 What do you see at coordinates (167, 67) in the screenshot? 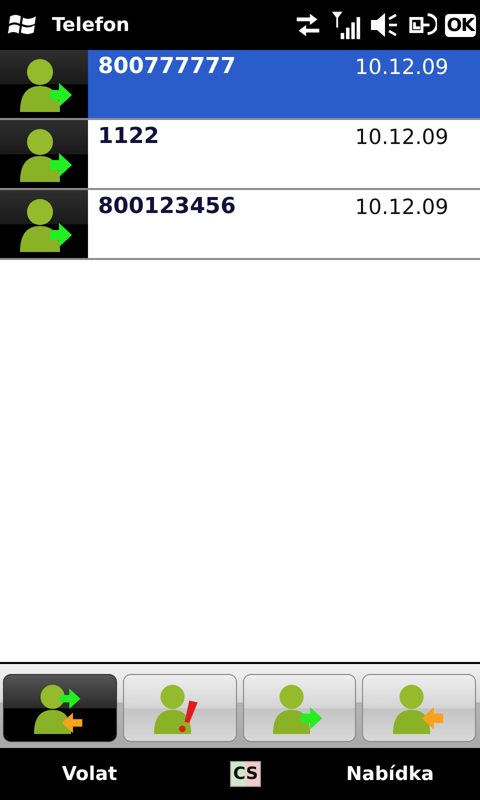
I see `phone-number: 800777777` at bounding box center [167, 67].